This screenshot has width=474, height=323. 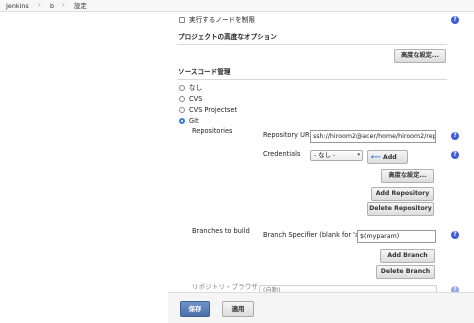 I want to click on add-repository-button: Add Repository, so click(x=402, y=194).